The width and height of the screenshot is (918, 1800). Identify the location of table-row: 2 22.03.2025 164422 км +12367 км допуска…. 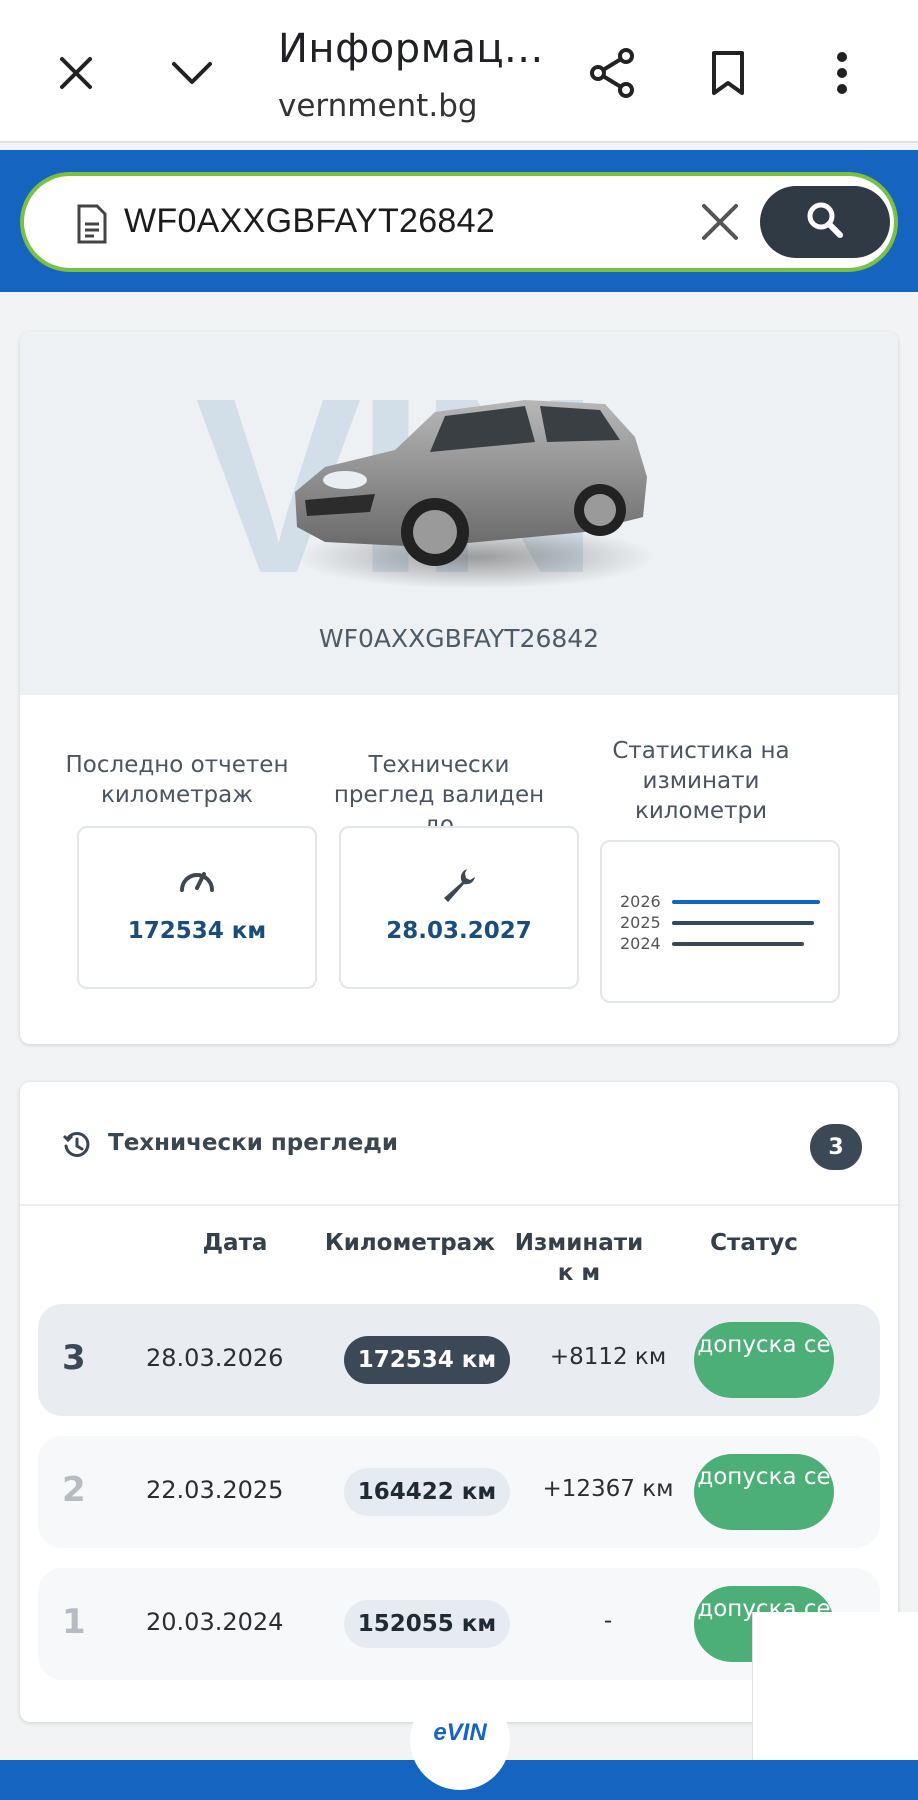
(459, 1492).